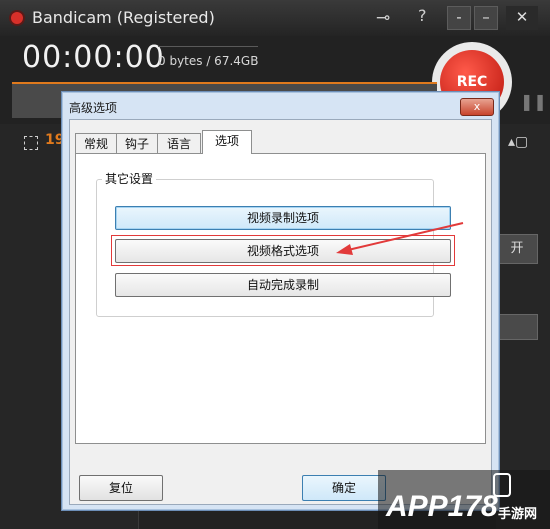 This screenshot has height=529, width=550. Describe the element at coordinates (400, 238) in the screenshot. I see `annotation-arrow` at that location.